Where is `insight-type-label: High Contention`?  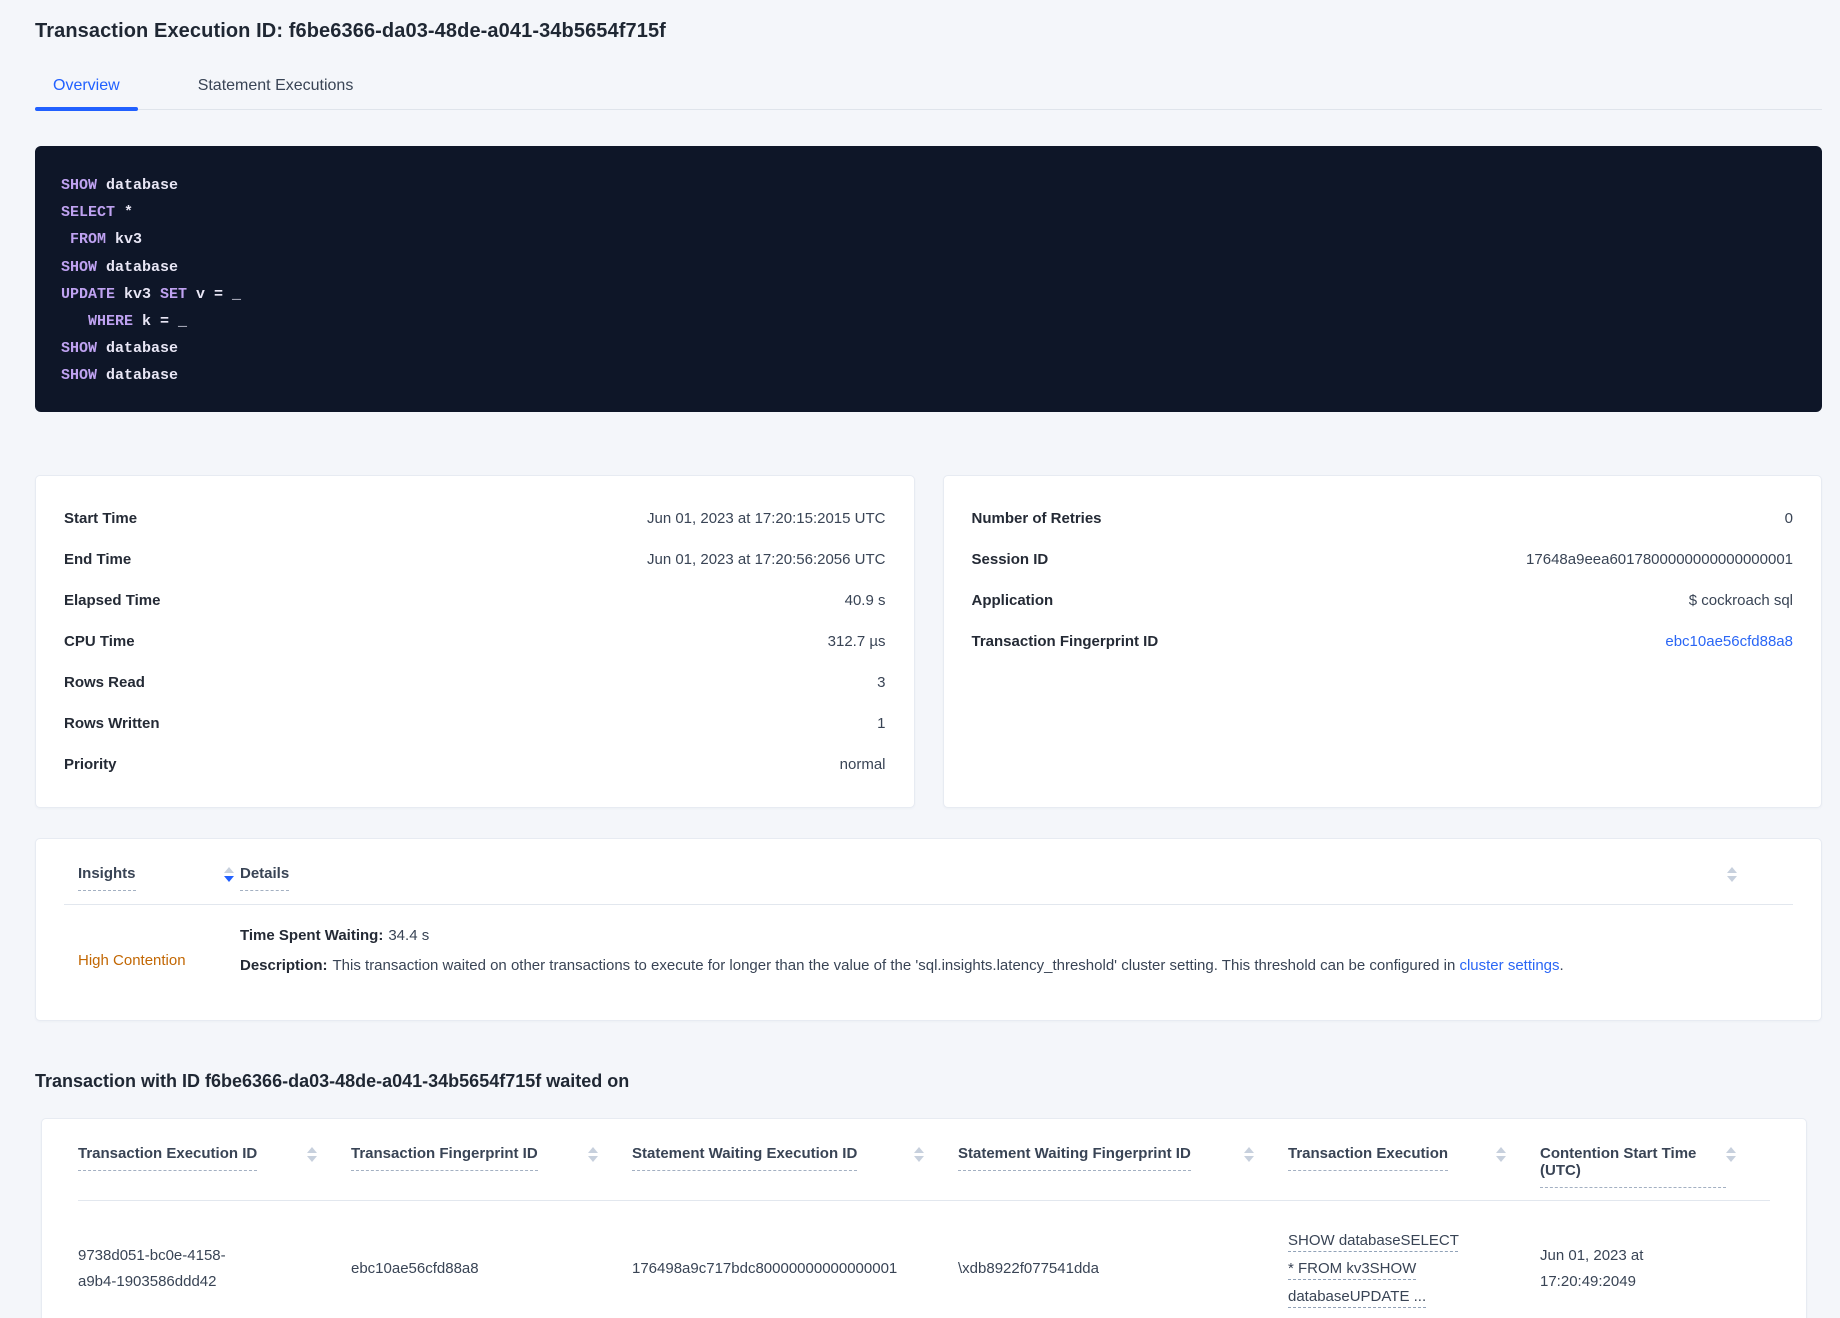 insight-type-label: High Contention is located at coordinates (132, 960).